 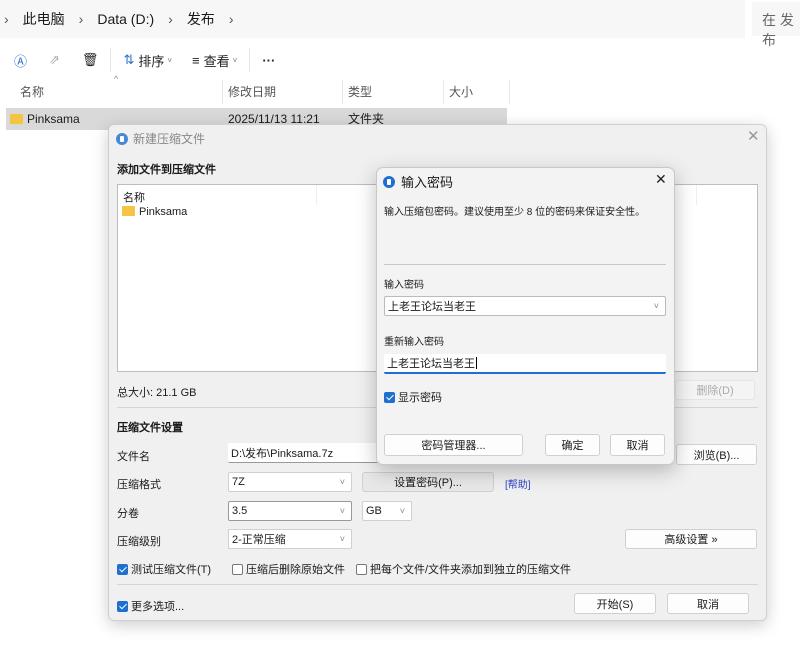 I want to click on level-label: 压缩级别, so click(x=139, y=542).